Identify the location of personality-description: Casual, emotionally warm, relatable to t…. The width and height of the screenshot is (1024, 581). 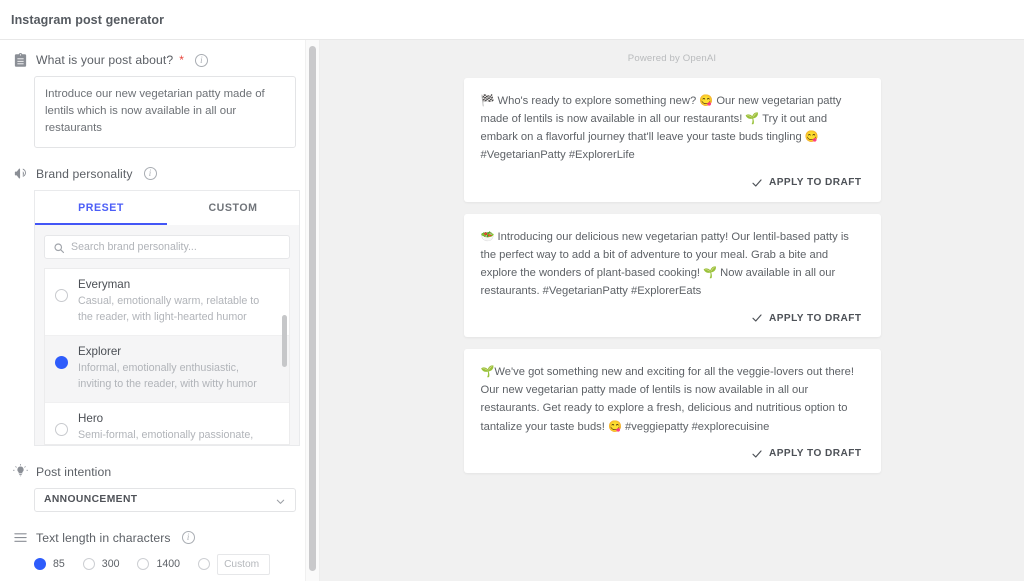
(169, 308).